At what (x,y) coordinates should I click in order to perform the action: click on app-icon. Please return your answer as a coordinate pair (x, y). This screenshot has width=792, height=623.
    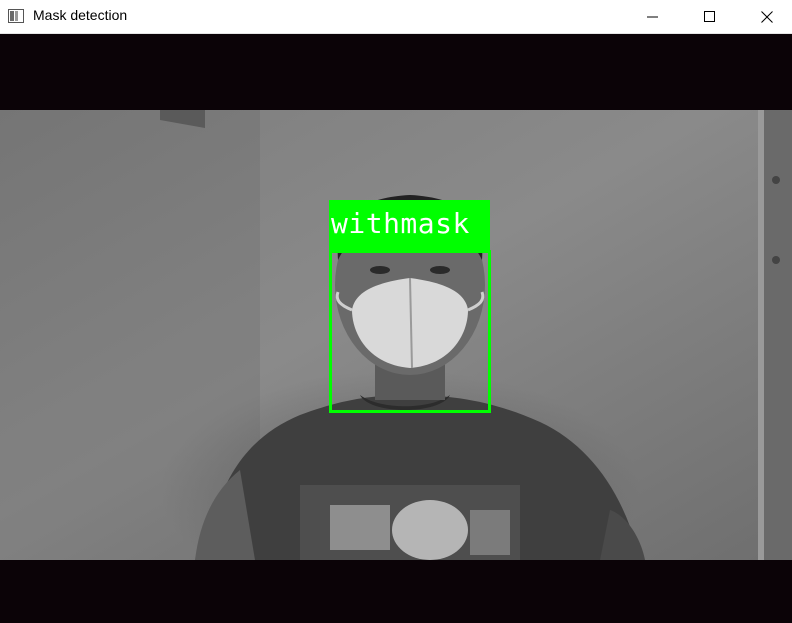
    Looking at the image, I should click on (16, 16).